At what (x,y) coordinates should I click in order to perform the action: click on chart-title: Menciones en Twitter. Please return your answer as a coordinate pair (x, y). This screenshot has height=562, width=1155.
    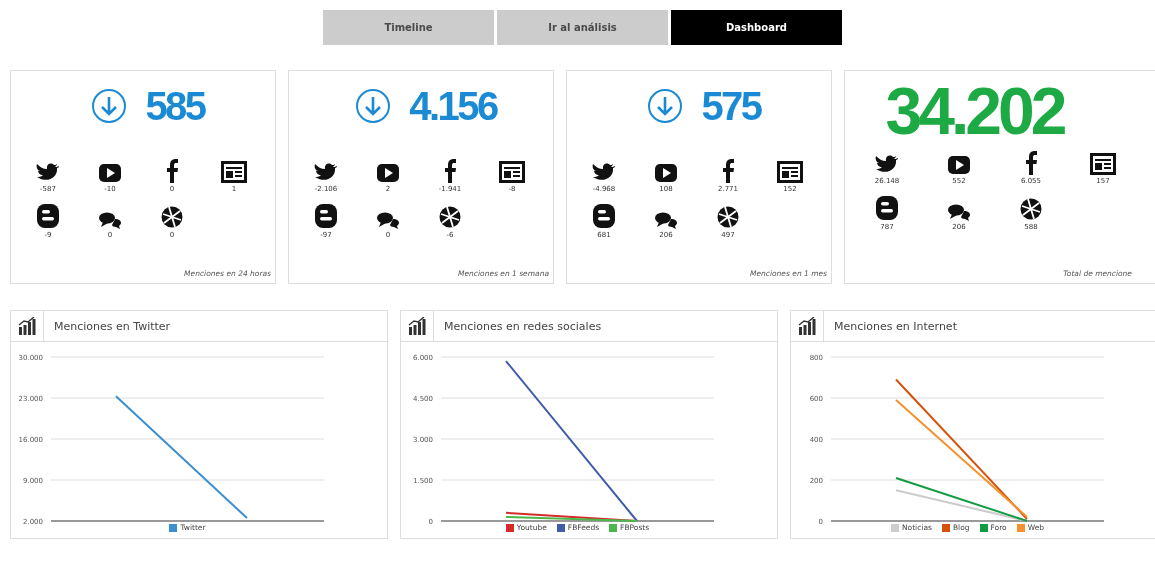
    Looking at the image, I should click on (112, 326).